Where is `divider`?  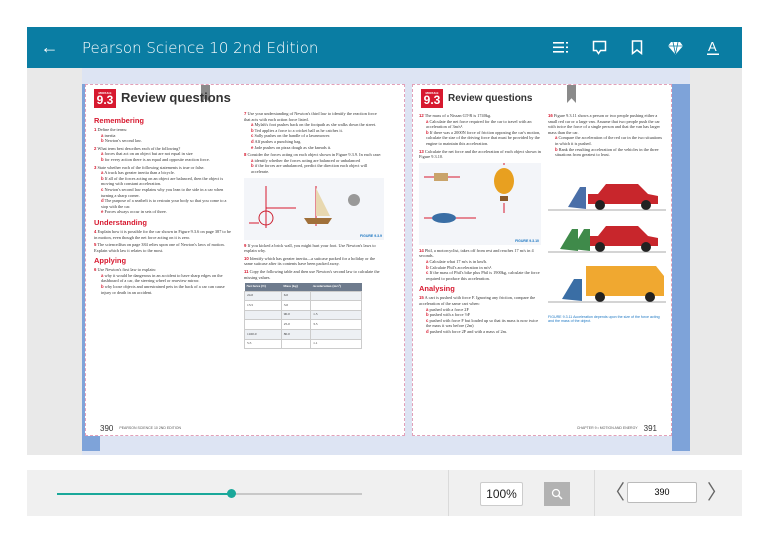 divider is located at coordinates (594, 493).